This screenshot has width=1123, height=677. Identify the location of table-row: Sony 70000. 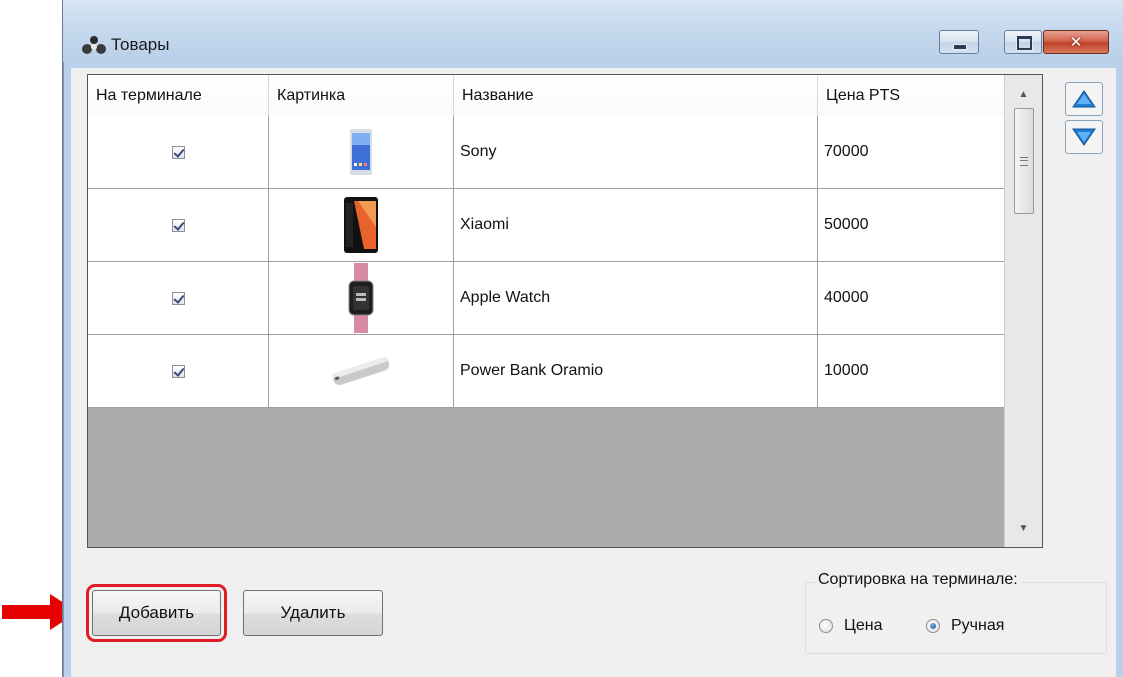
(546, 152).